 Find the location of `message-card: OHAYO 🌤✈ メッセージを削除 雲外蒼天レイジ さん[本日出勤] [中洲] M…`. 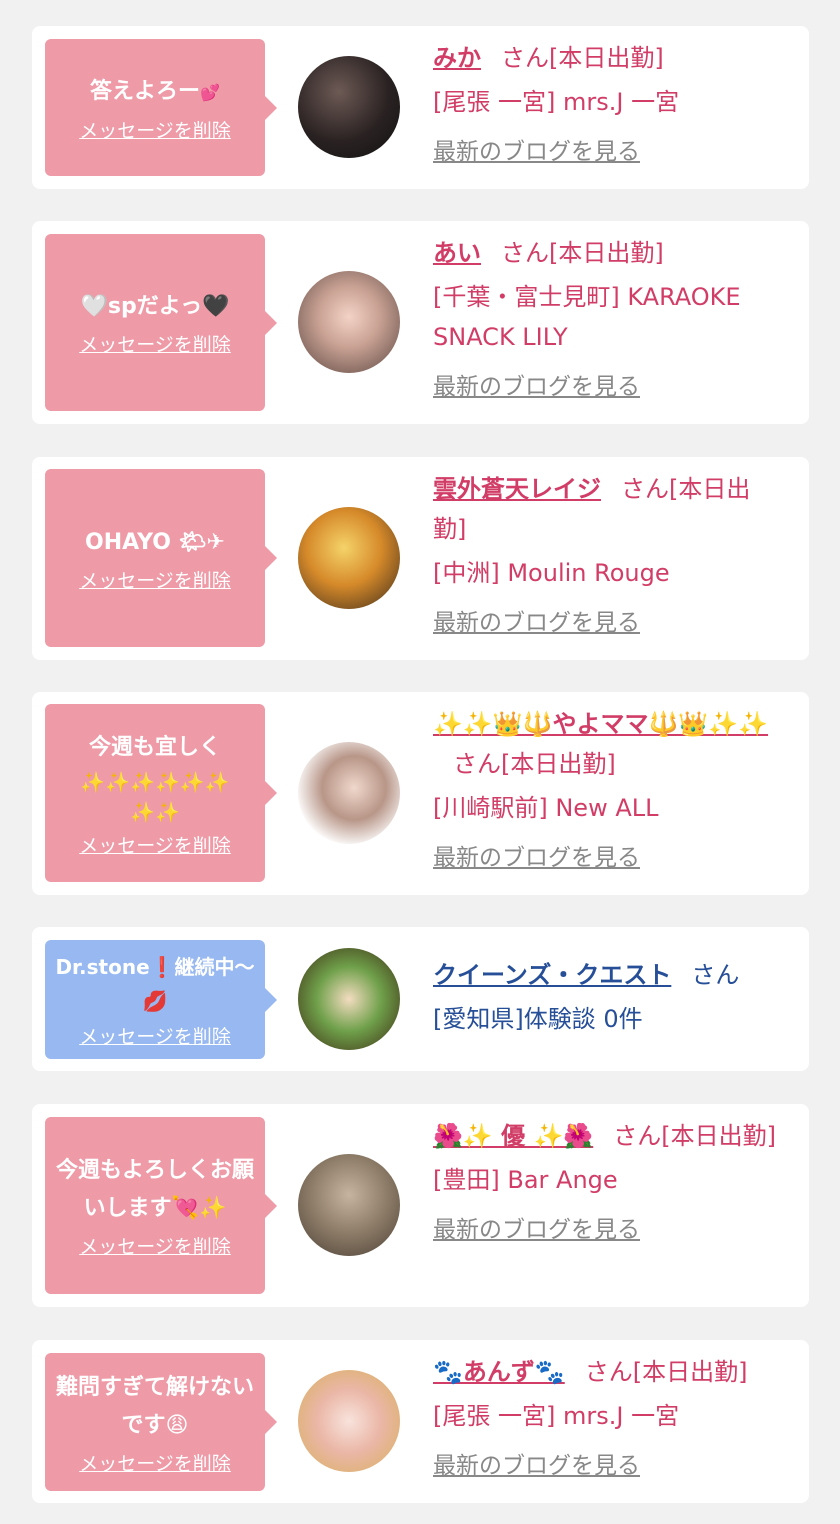

message-card: OHAYO 🌤✈ メッセージを削除 雲外蒼天レイジ さん[本日出勤] [中洲] M… is located at coordinates (420, 558).